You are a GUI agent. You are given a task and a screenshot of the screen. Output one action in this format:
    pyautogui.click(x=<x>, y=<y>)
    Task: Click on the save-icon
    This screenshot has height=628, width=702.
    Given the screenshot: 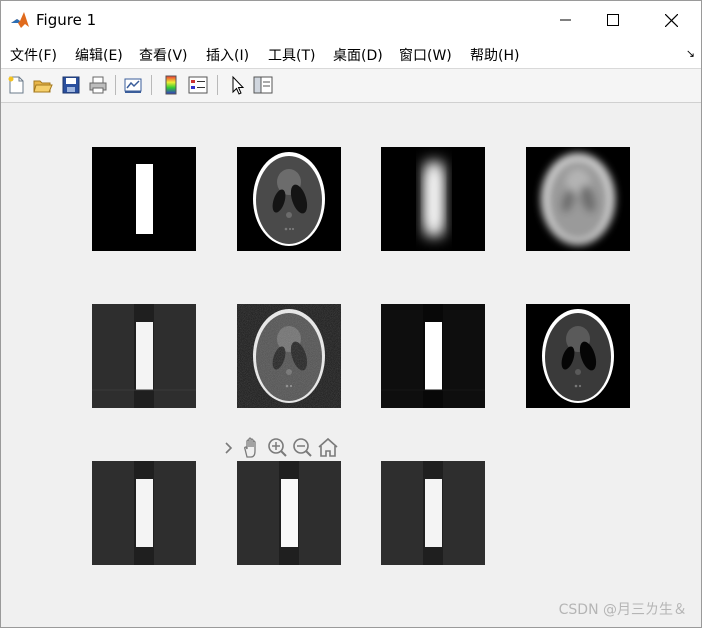 What is the action you would take?
    pyautogui.click(x=71, y=85)
    